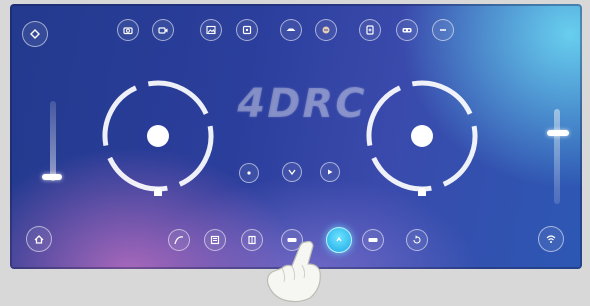 This screenshot has width=590, height=306. I want to click on one-key-takeoff-button, so click(249, 173).